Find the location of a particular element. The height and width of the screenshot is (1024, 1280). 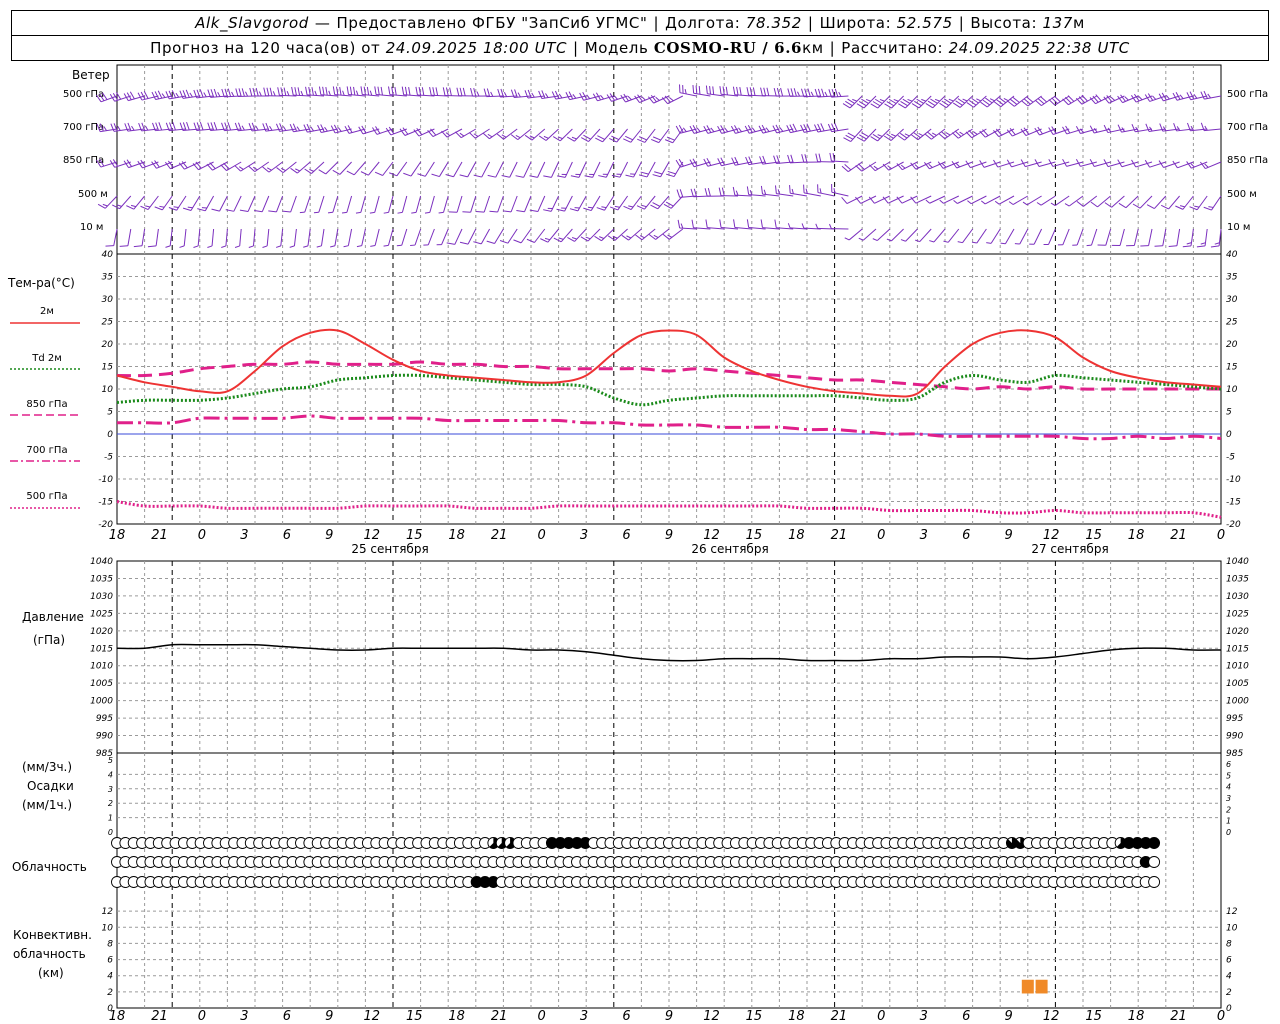

precip-y-tick-right: 0 is located at coordinates (1228, 832).